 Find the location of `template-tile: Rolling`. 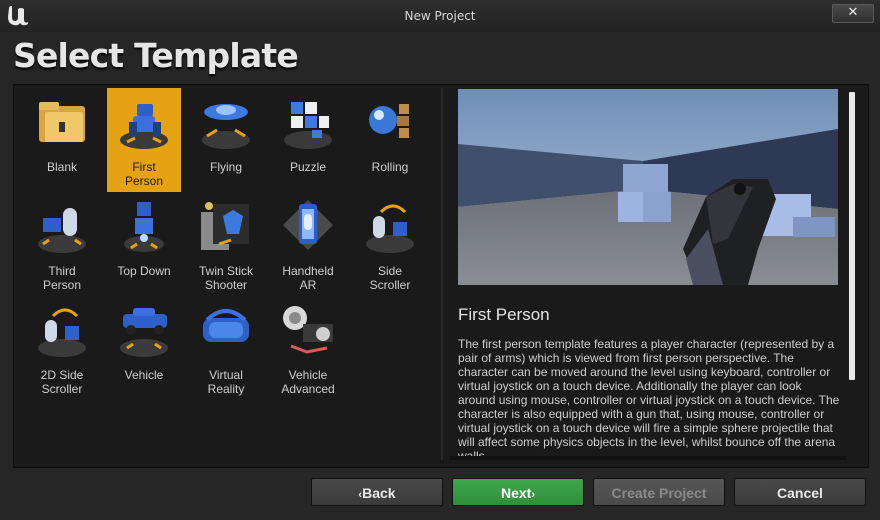

template-tile: Rolling is located at coordinates (390, 140).